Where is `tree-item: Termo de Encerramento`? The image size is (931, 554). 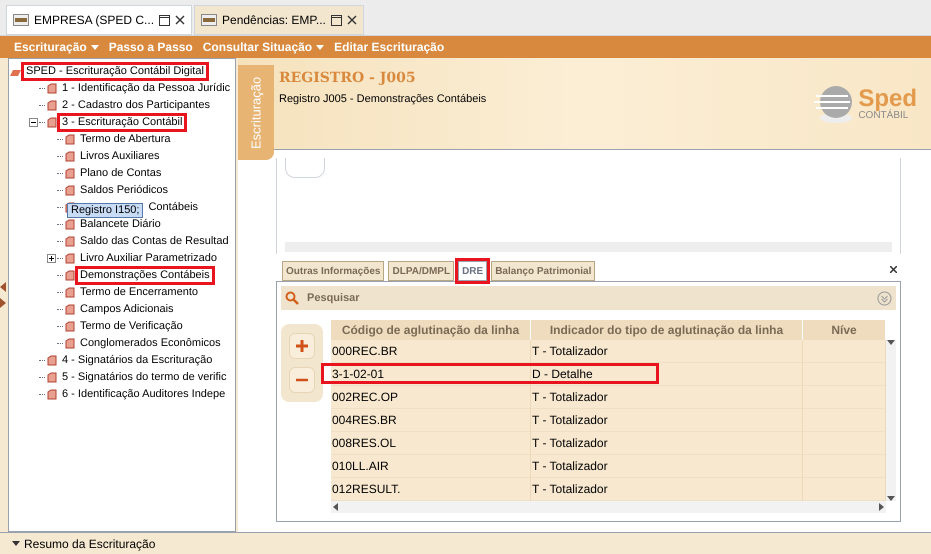 tree-item: Termo de Encerramento is located at coordinates (139, 292).